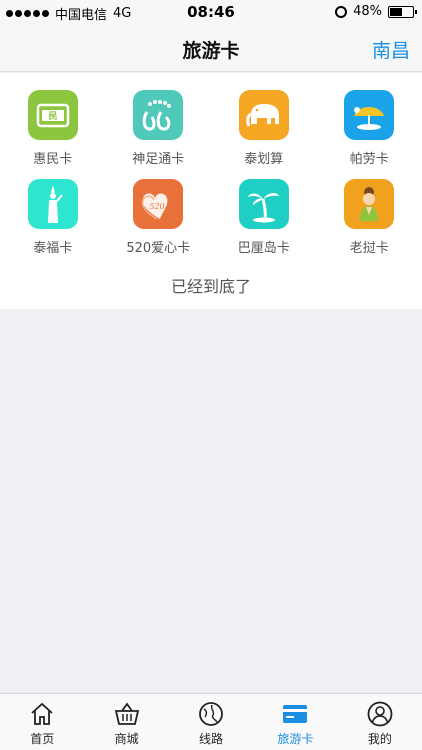 The width and height of the screenshot is (422, 750). I want to click on card-label: 帕劳卡, so click(369, 159).